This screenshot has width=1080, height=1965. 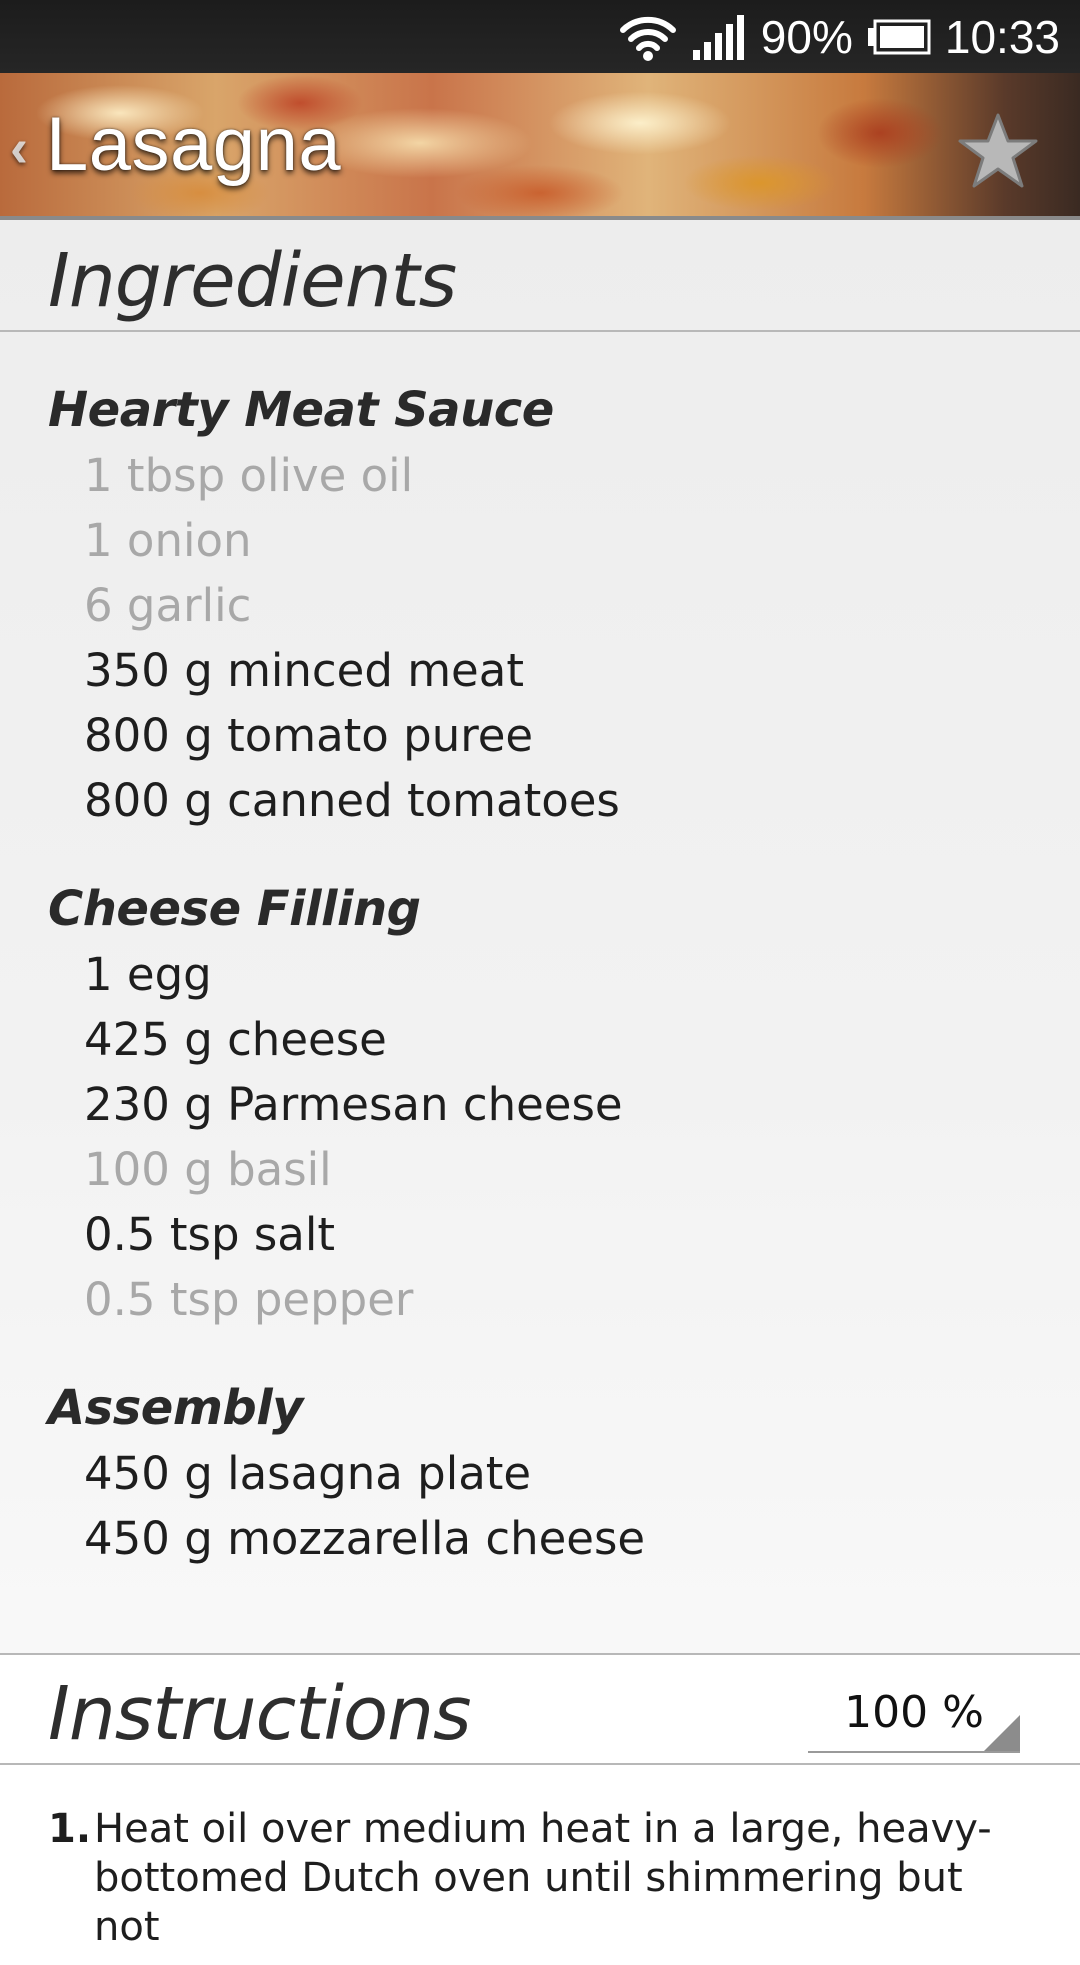 I want to click on ingredient-item: 1 egg, so click(x=540, y=974).